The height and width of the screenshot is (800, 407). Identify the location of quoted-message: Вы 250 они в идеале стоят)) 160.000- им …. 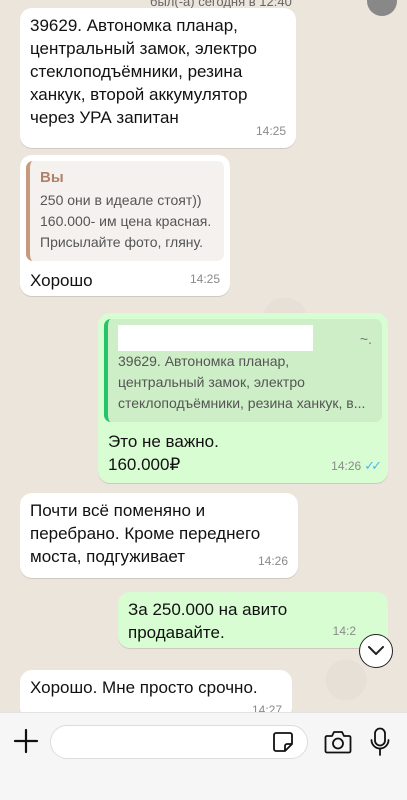
(125, 211).